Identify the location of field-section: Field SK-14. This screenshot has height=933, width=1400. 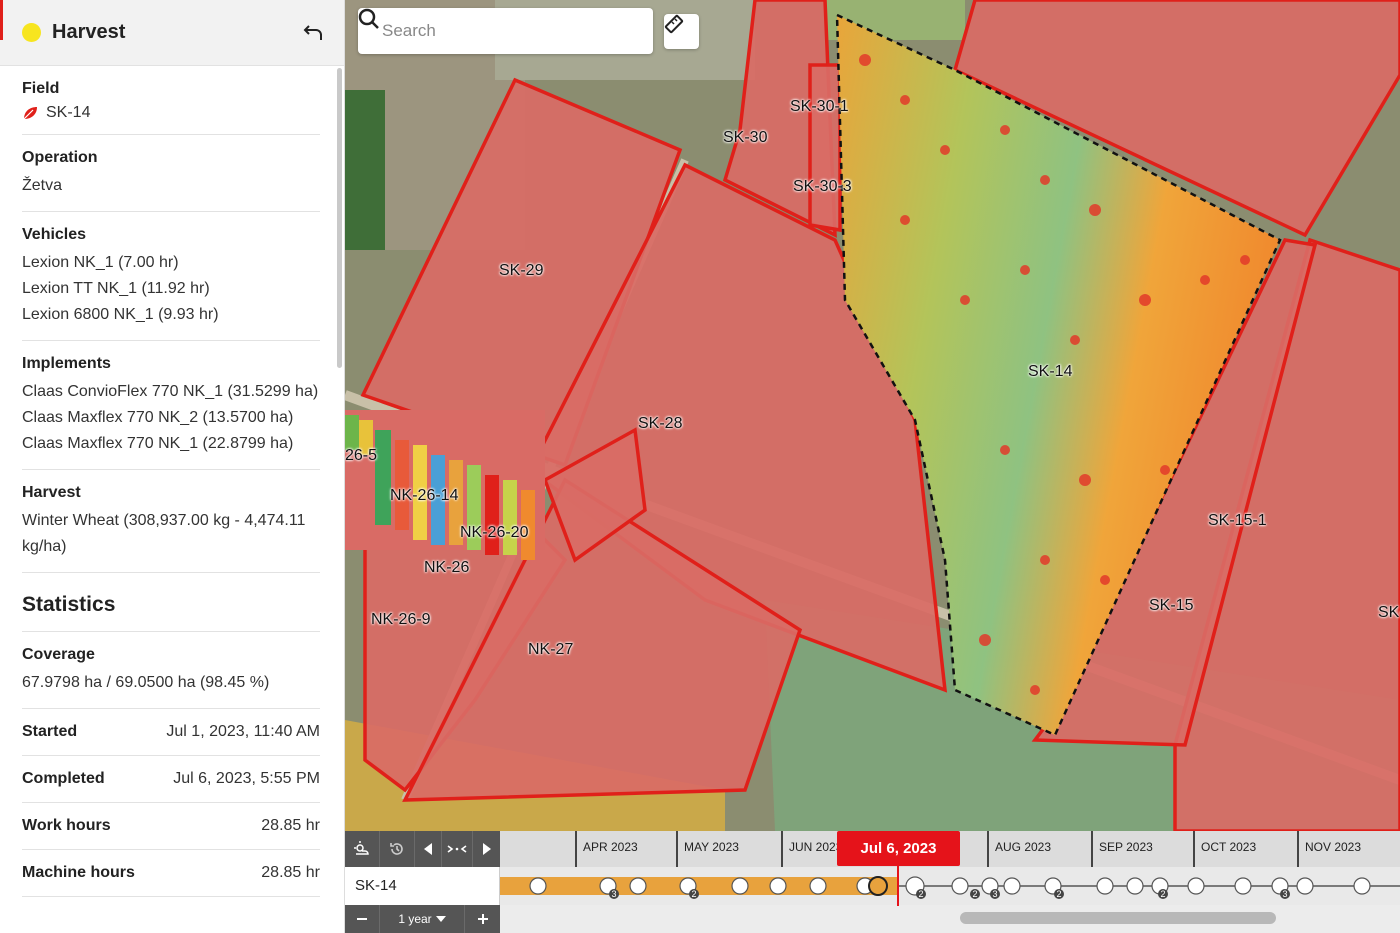
(171, 100).